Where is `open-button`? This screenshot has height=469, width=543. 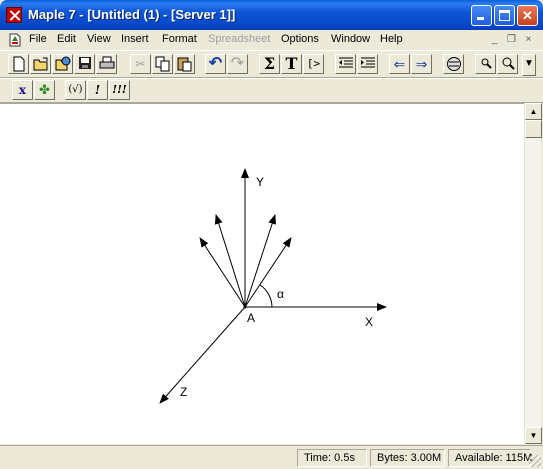 open-button is located at coordinates (40, 64).